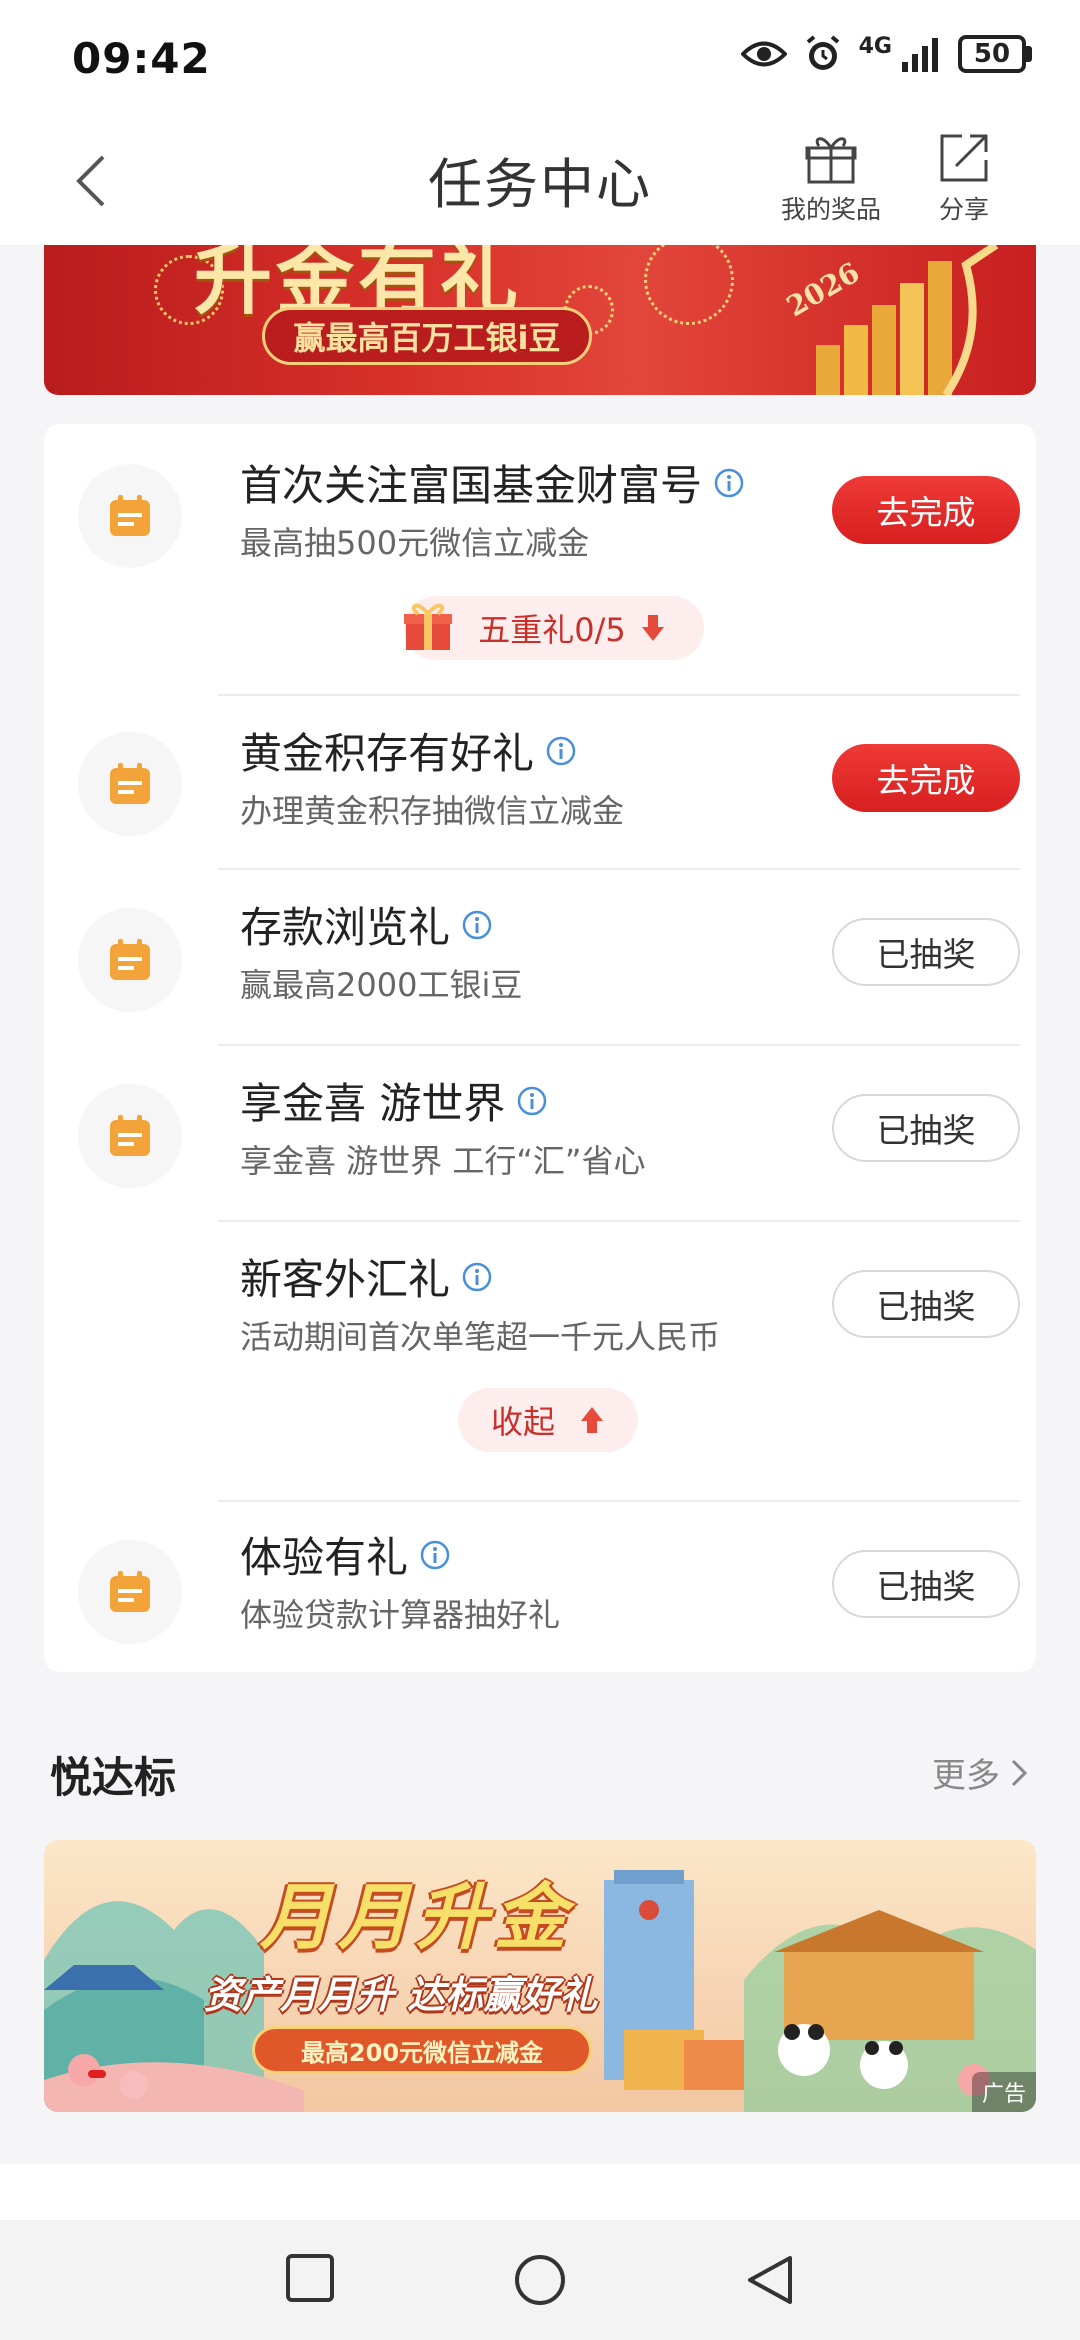 The image size is (1080, 2340). Describe the element at coordinates (540, 60) in the screenshot. I see `status-bar: 09:42 4G 50` at that location.